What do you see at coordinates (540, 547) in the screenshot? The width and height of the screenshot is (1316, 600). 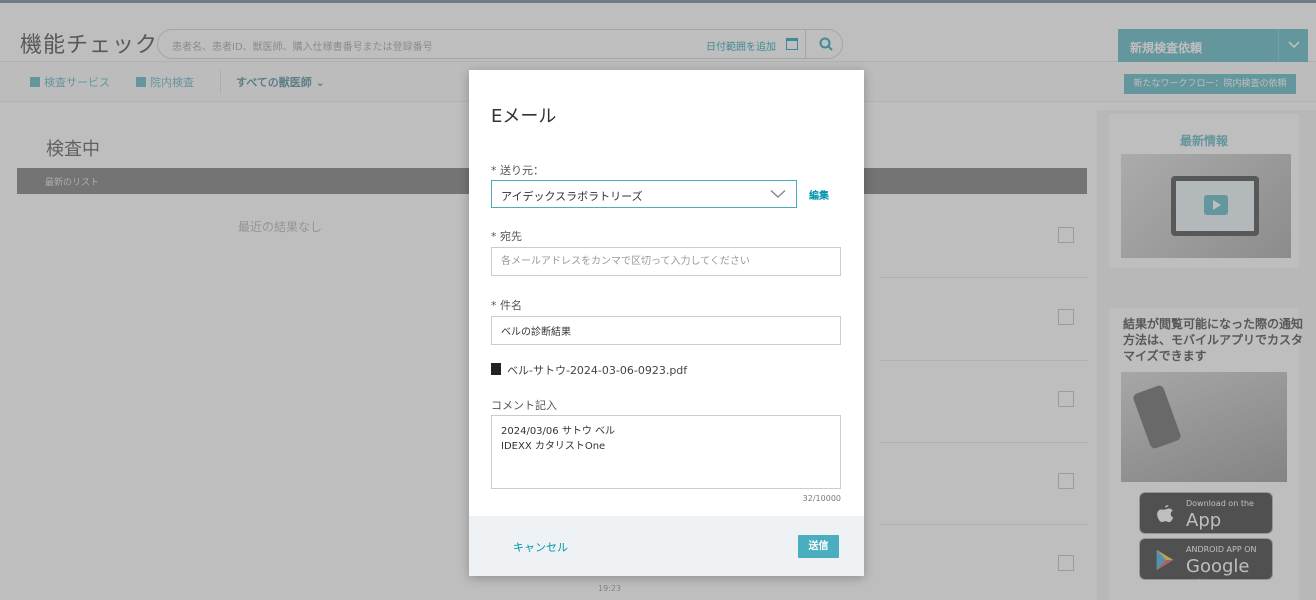 I see `cancel-button: キャンセル` at bounding box center [540, 547].